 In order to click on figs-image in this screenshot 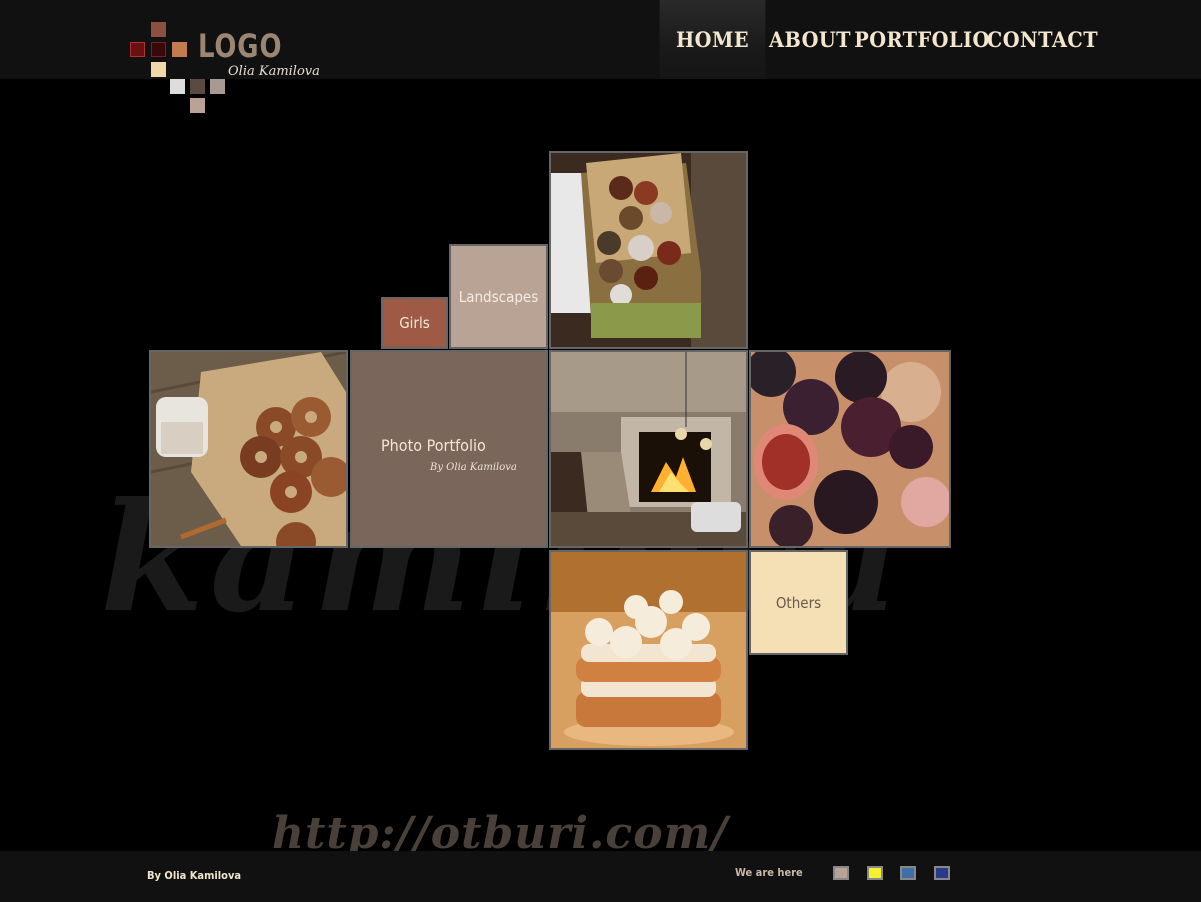, I will do `click(850, 449)`.